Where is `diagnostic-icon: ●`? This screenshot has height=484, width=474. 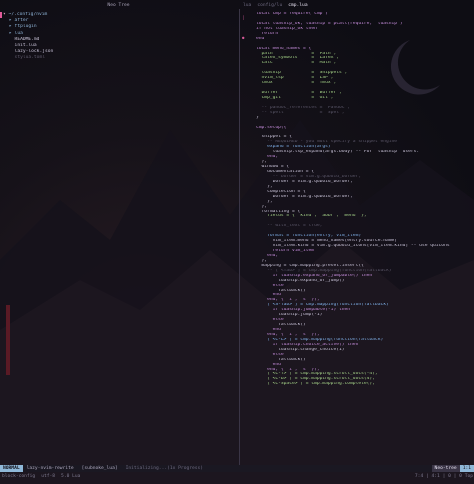 diagnostic-icon: ● is located at coordinates (243, 37).